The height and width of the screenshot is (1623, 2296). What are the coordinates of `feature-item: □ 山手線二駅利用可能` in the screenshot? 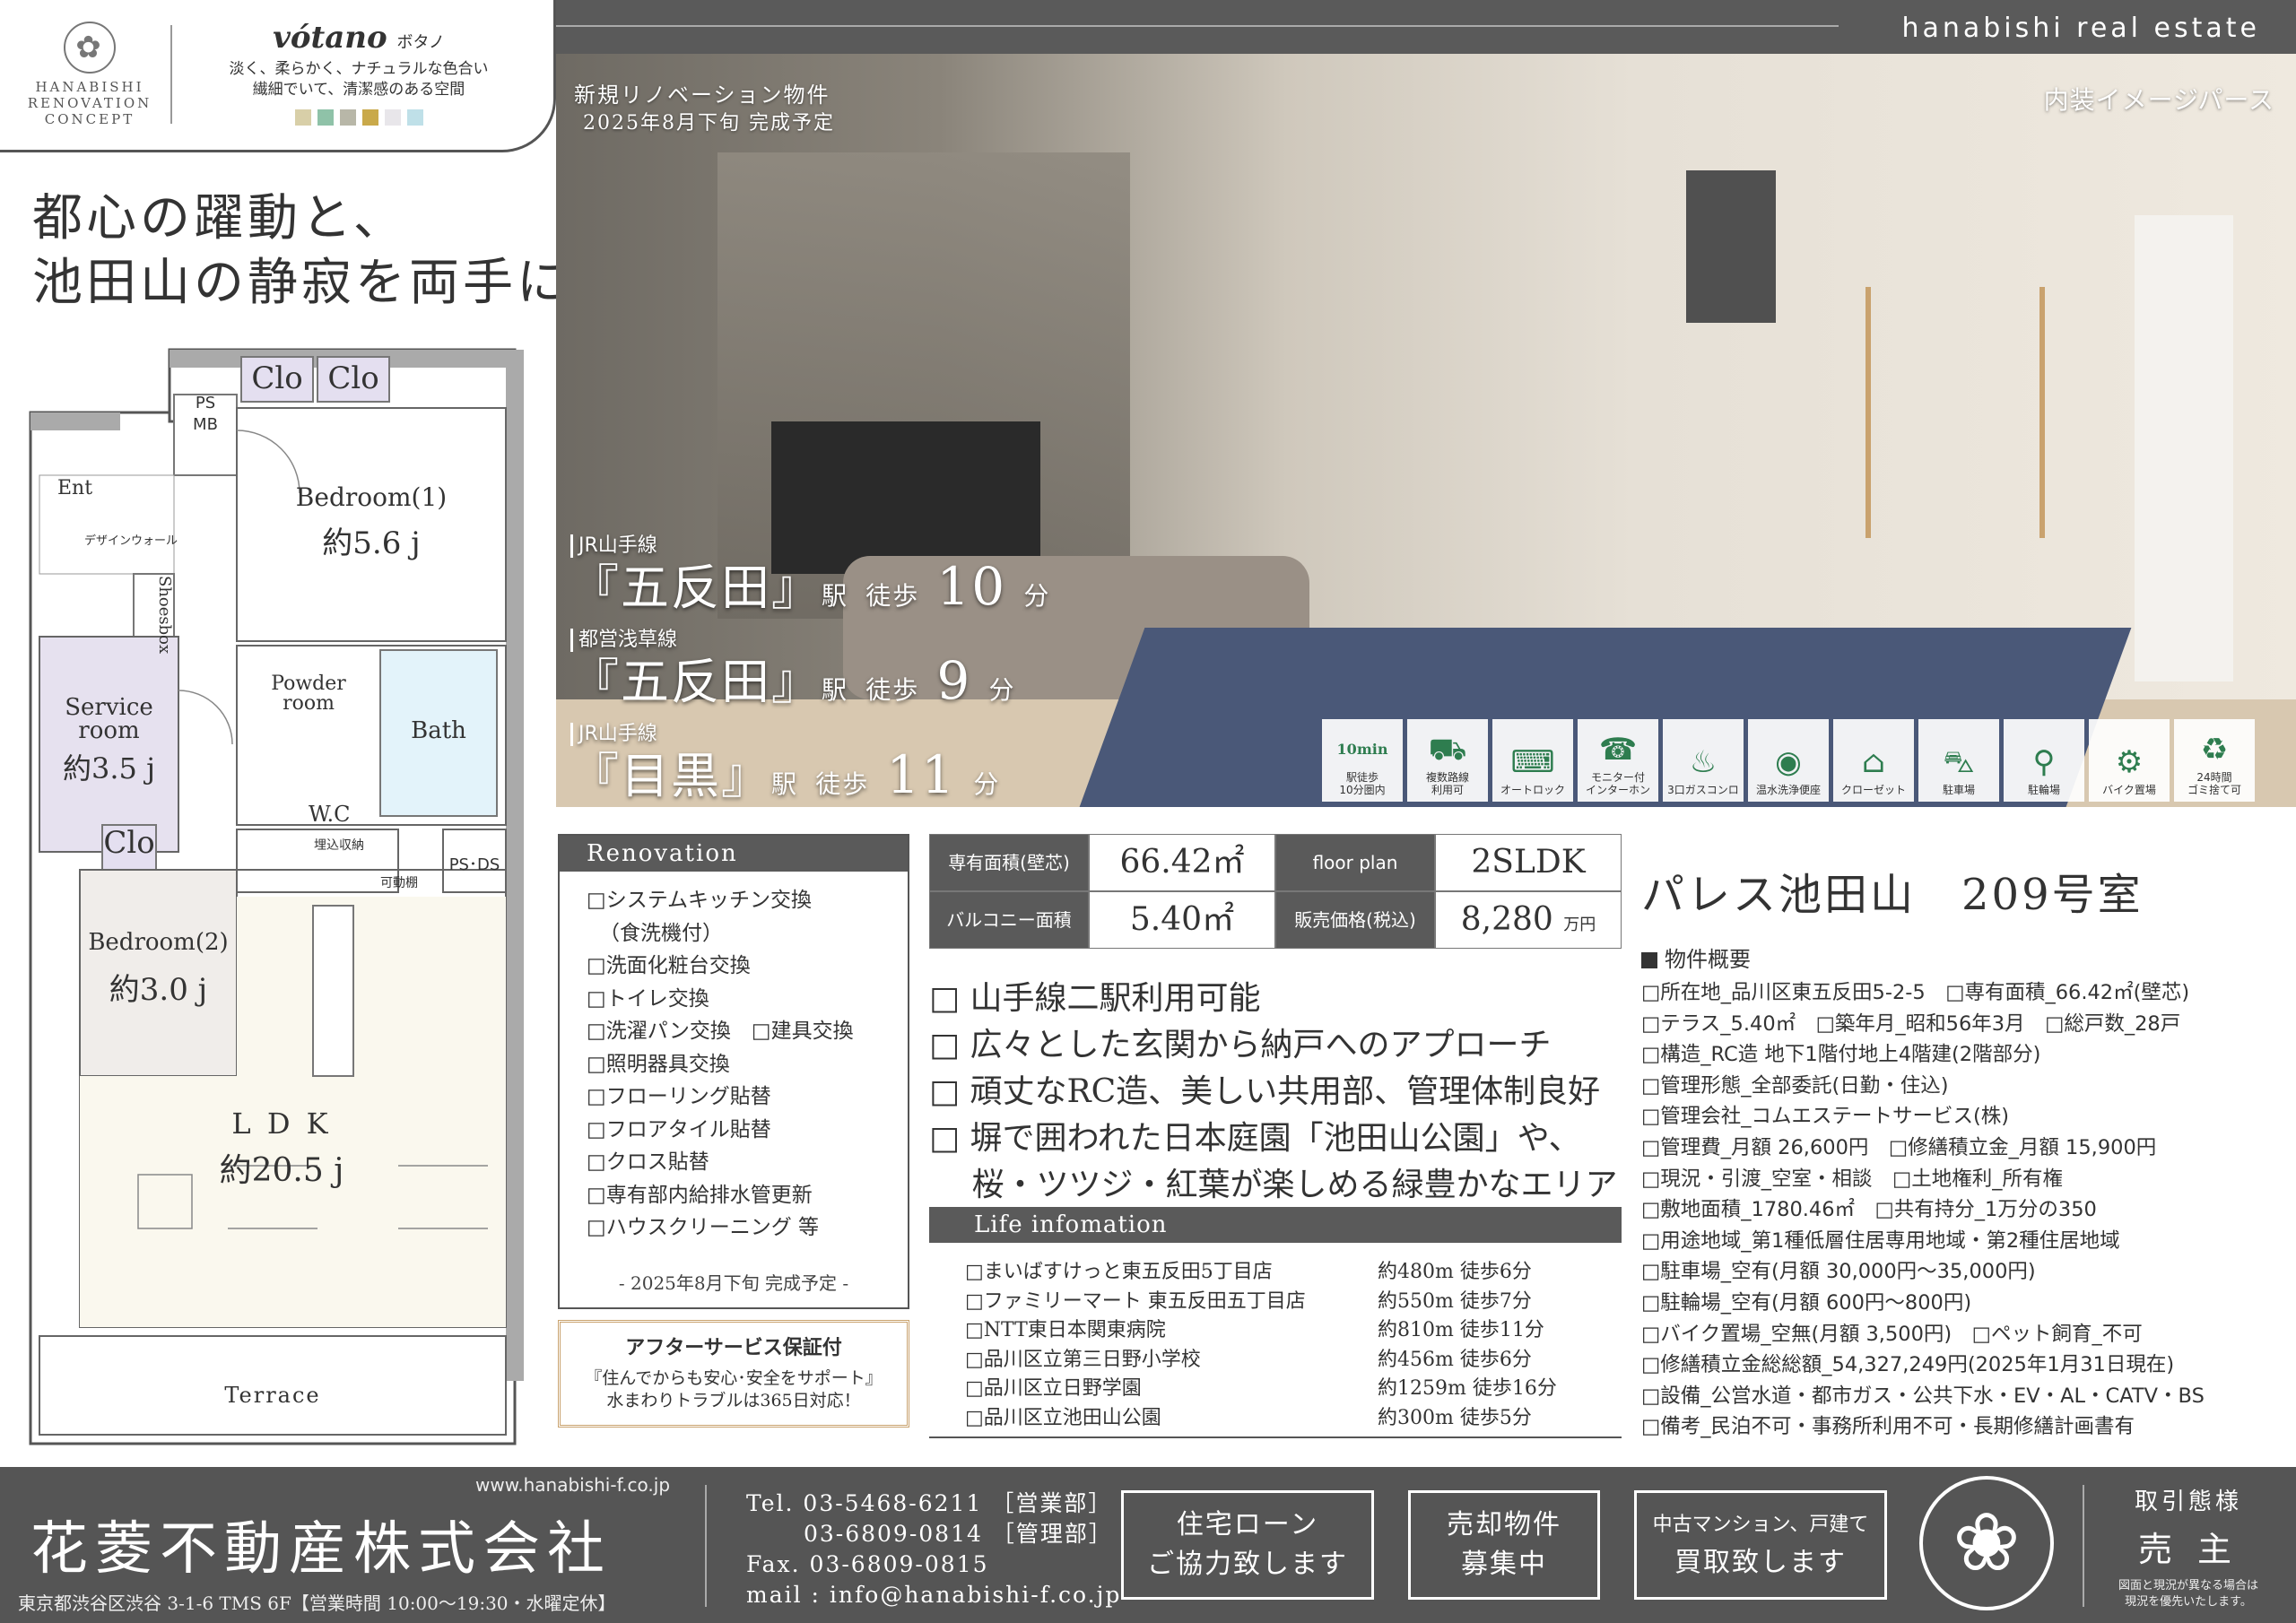 It's located at (1095, 998).